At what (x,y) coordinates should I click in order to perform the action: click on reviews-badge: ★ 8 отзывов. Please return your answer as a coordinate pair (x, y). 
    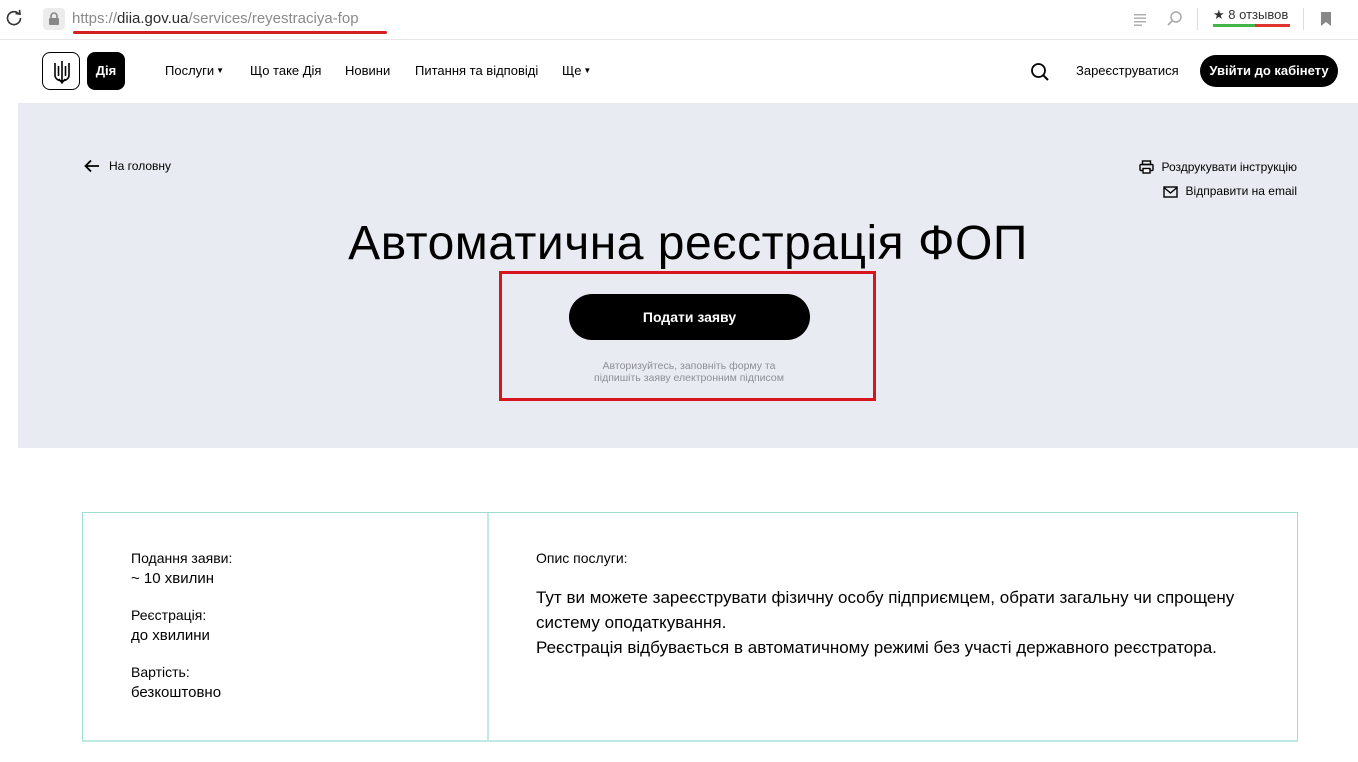
    Looking at the image, I should click on (1250, 15).